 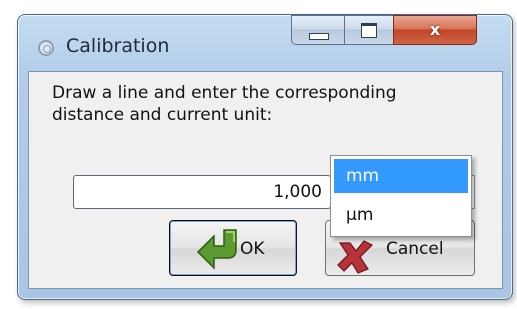 What do you see at coordinates (435, 30) in the screenshot?
I see `close-button: x` at bounding box center [435, 30].